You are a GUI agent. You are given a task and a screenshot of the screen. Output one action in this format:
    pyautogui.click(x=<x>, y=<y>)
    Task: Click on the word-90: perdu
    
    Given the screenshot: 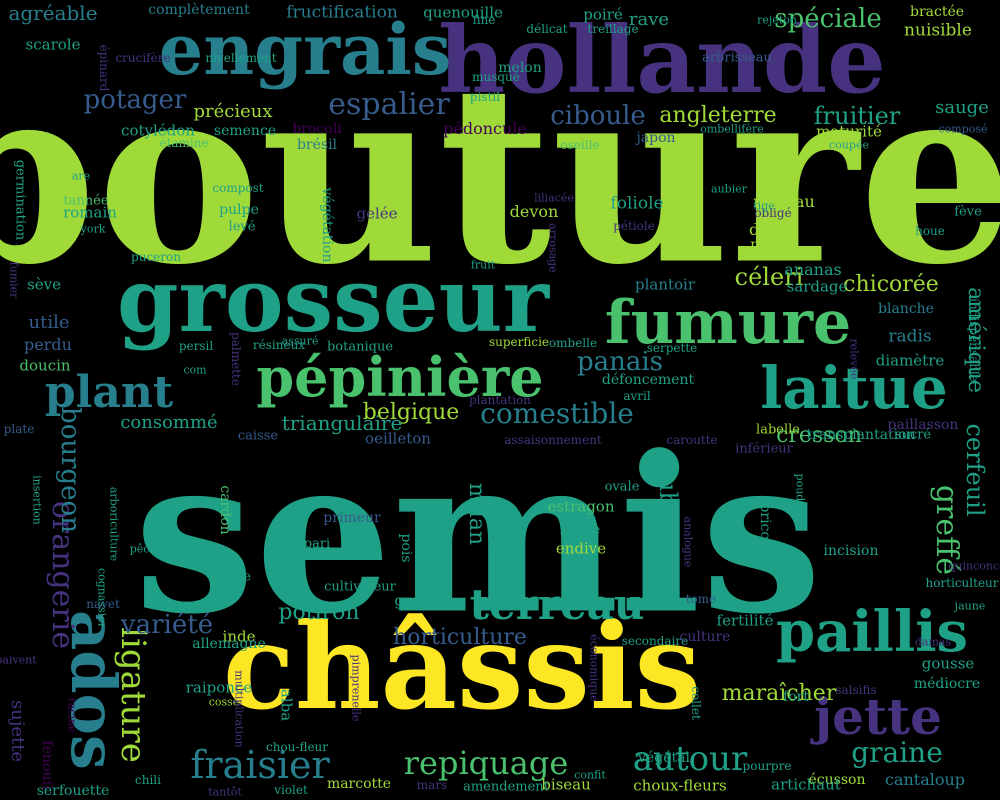 What is the action you would take?
    pyautogui.click(x=48, y=344)
    